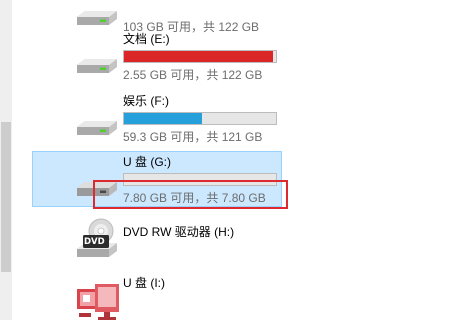  What do you see at coordinates (144, 283) in the screenshot?
I see `drive-name: U 盘 (I:)` at bounding box center [144, 283].